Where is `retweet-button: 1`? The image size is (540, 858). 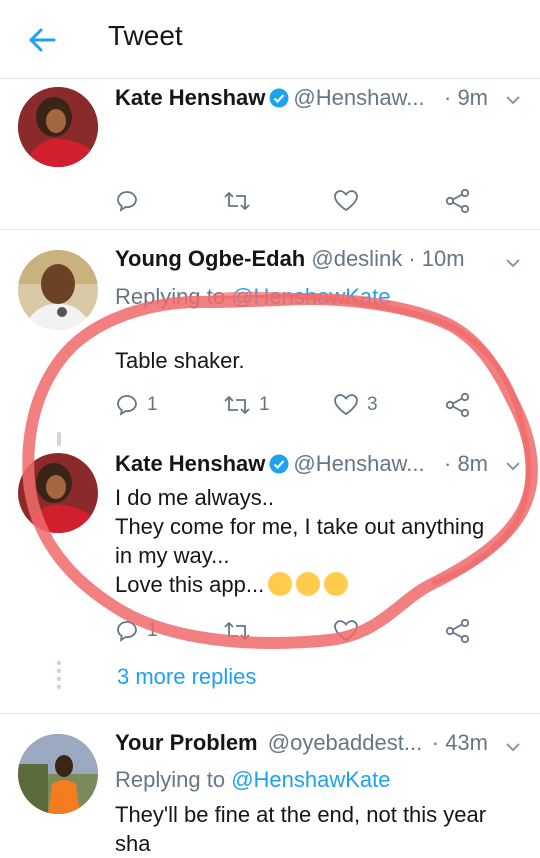 retweet-button: 1 is located at coordinates (246, 405).